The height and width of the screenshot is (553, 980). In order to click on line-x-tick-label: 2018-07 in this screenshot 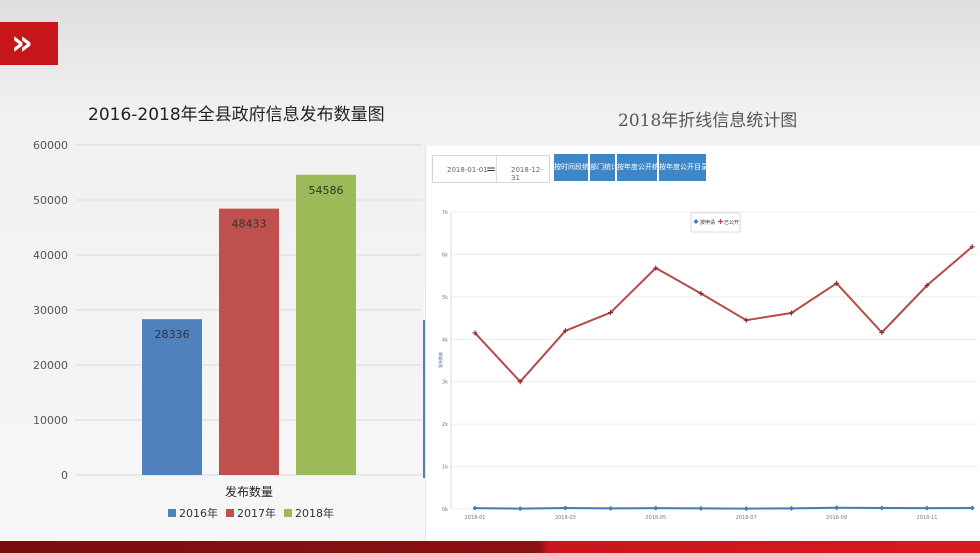, I will do `click(746, 518)`.